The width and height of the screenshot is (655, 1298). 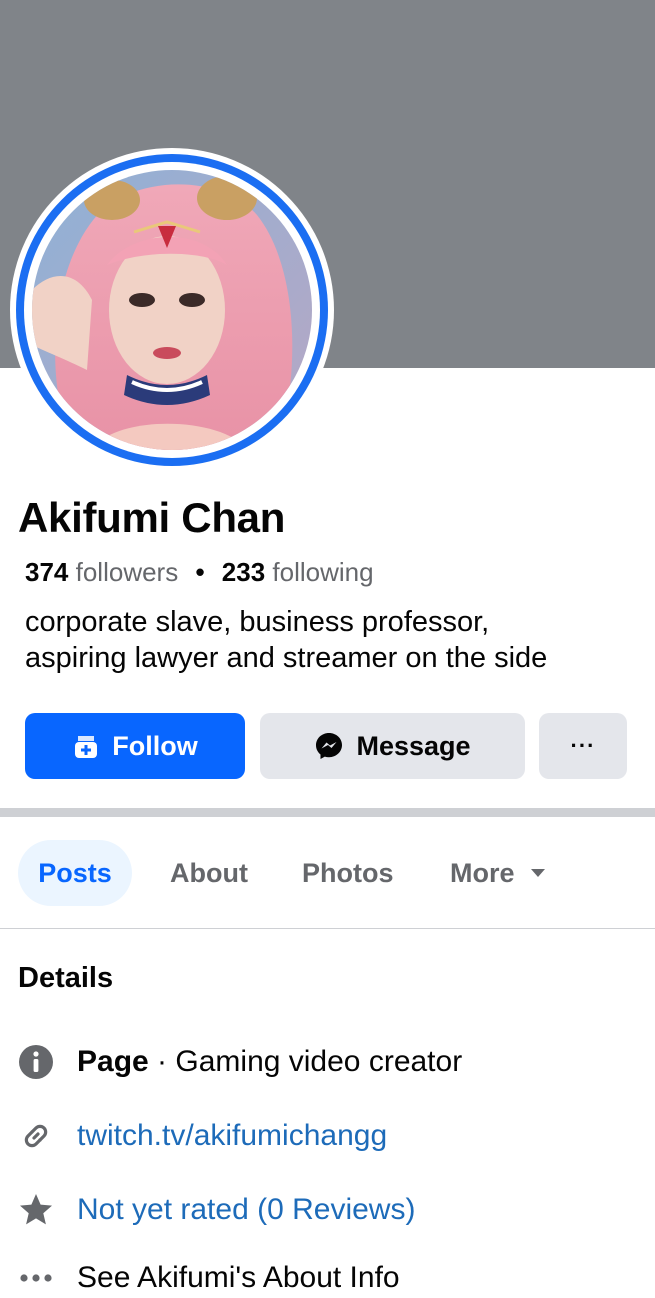 What do you see at coordinates (232, 1136) in the screenshot?
I see `website-link: twitch.tv/akifumichangg` at bounding box center [232, 1136].